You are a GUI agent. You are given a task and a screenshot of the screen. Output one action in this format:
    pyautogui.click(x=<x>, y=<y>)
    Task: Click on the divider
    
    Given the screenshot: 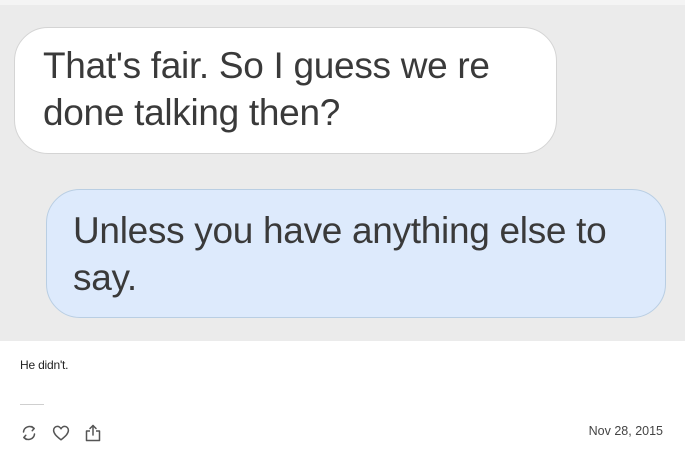 What is the action you would take?
    pyautogui.click(x=32, y=404)
    